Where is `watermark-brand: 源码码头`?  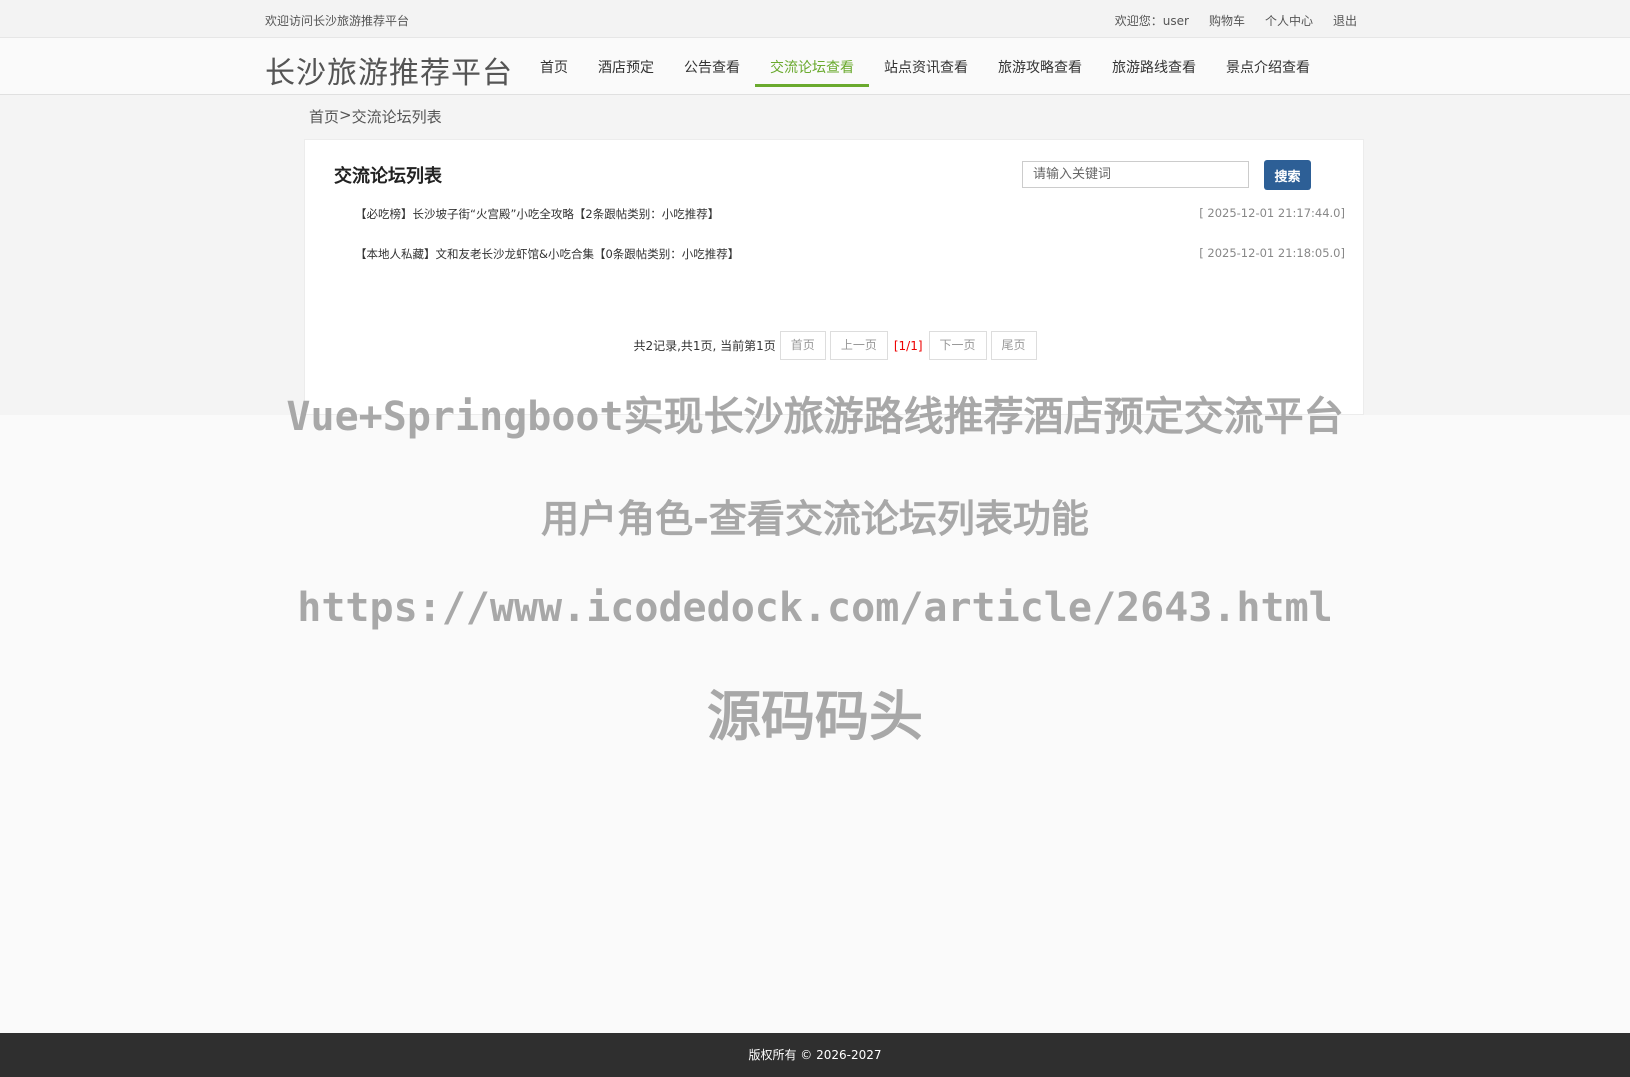
watermark-brand: 源码码头 is located at coordinates (815, 716).